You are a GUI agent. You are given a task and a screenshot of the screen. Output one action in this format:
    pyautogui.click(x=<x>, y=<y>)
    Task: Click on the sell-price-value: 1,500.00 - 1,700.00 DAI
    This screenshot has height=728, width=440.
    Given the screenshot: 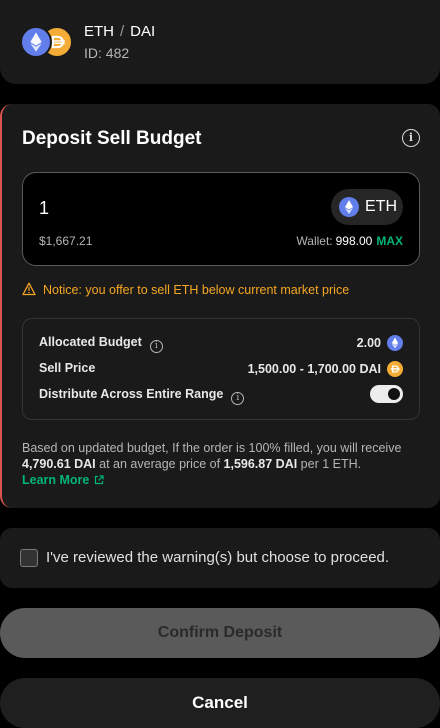 What is the action you would take?
    pyautogui.click(x=314, y=369)
    